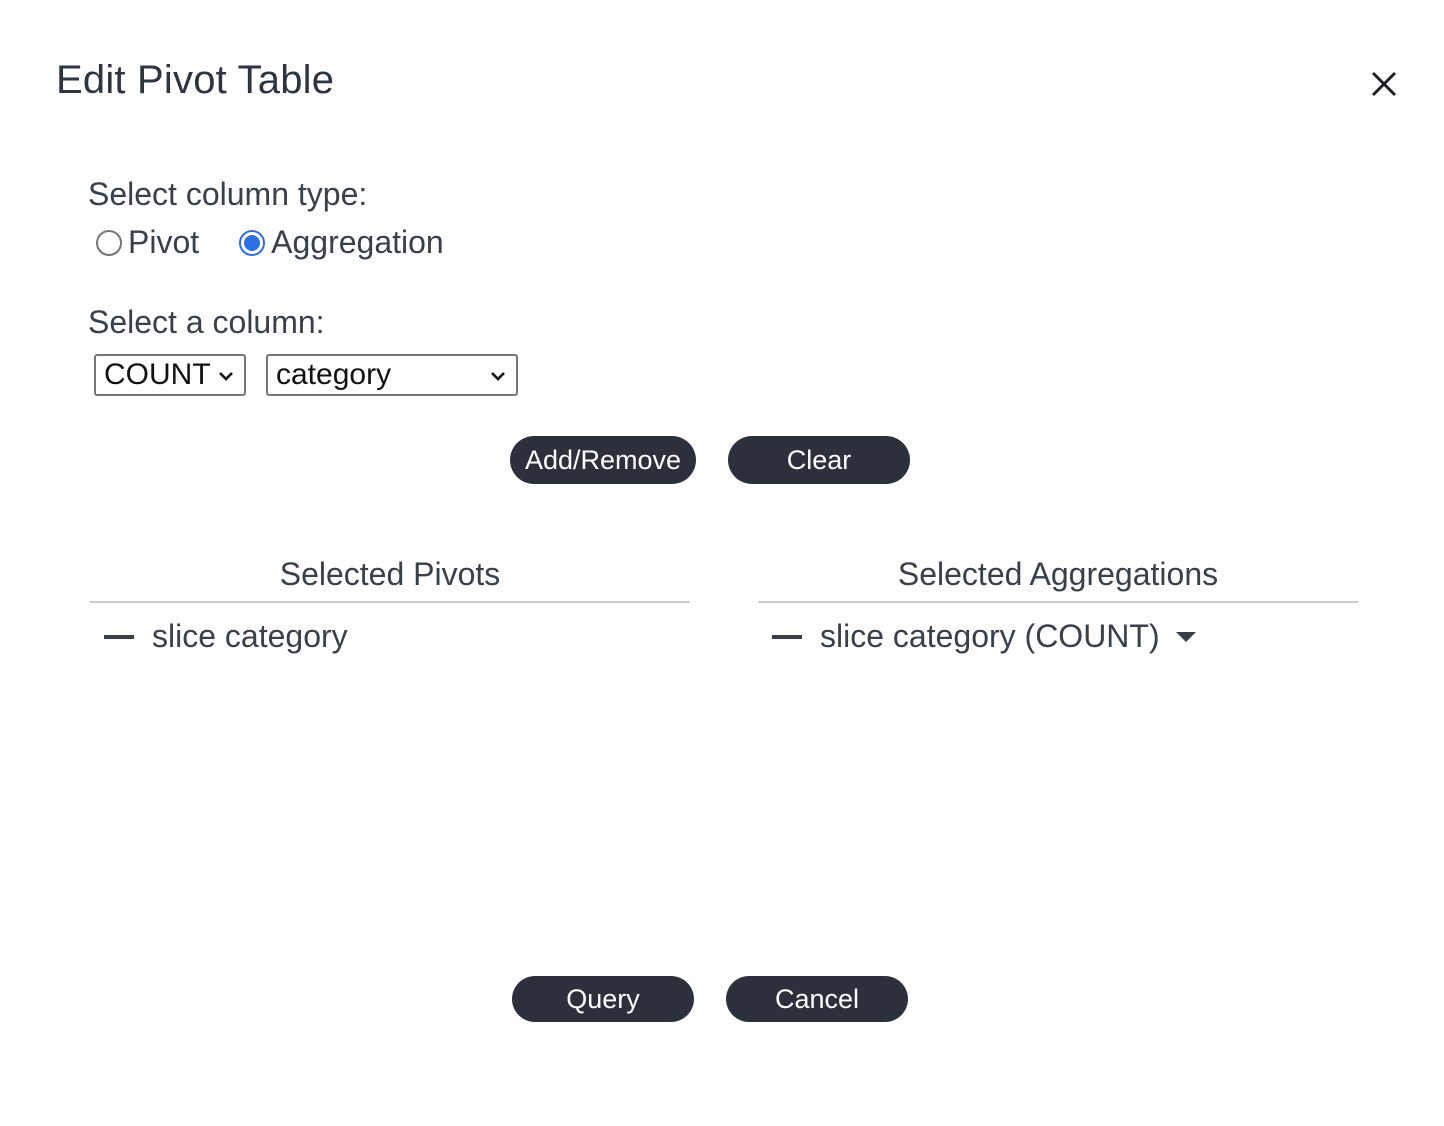 The image size is (1444, 1126). I want to click on select-column-label: Select a column:, so click(206, 322).